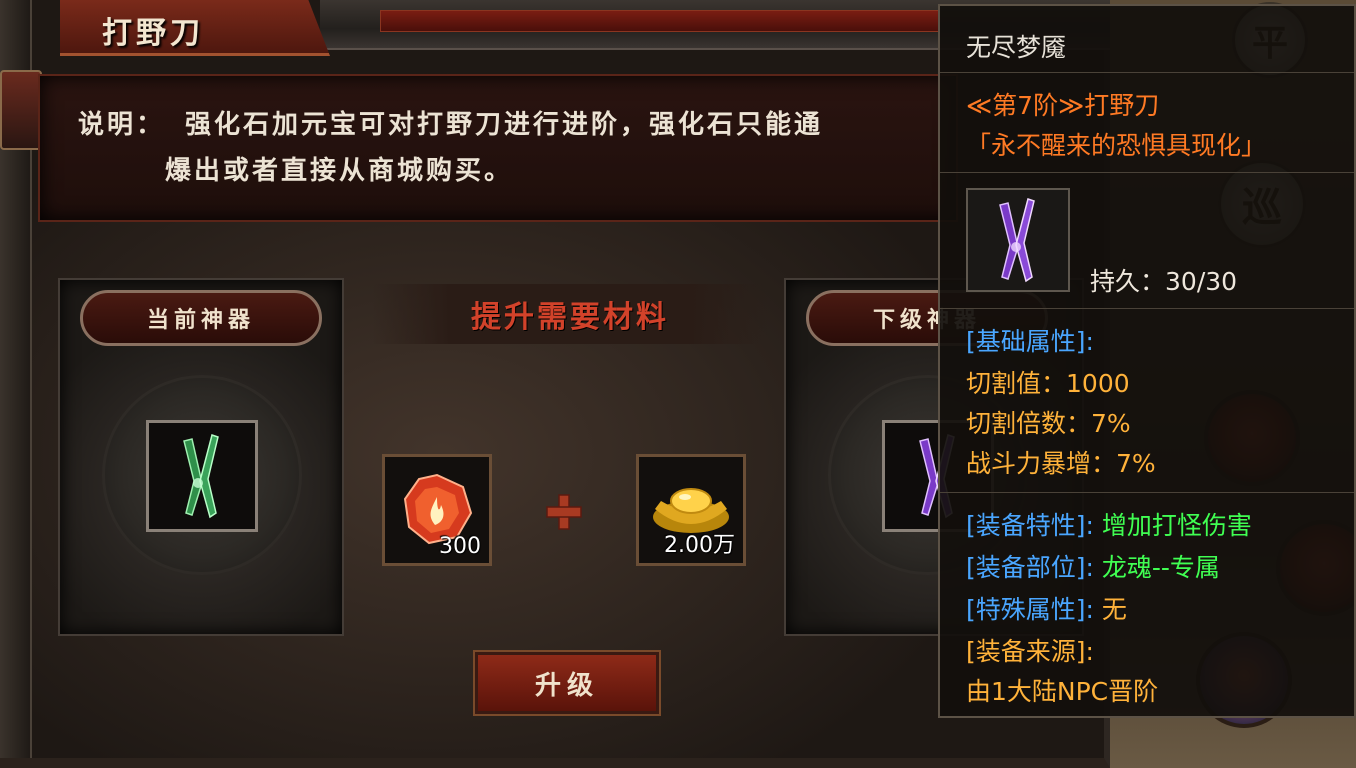 The image size is (1356, 768). I want to click on current-artifact-tag: 当前神器, so click(201, 318).